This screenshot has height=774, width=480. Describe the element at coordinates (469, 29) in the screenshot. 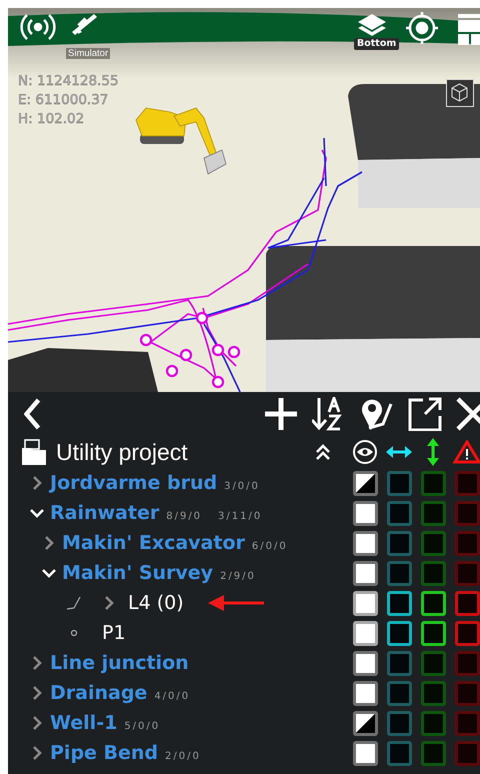

I see `grid-icon` at that location.